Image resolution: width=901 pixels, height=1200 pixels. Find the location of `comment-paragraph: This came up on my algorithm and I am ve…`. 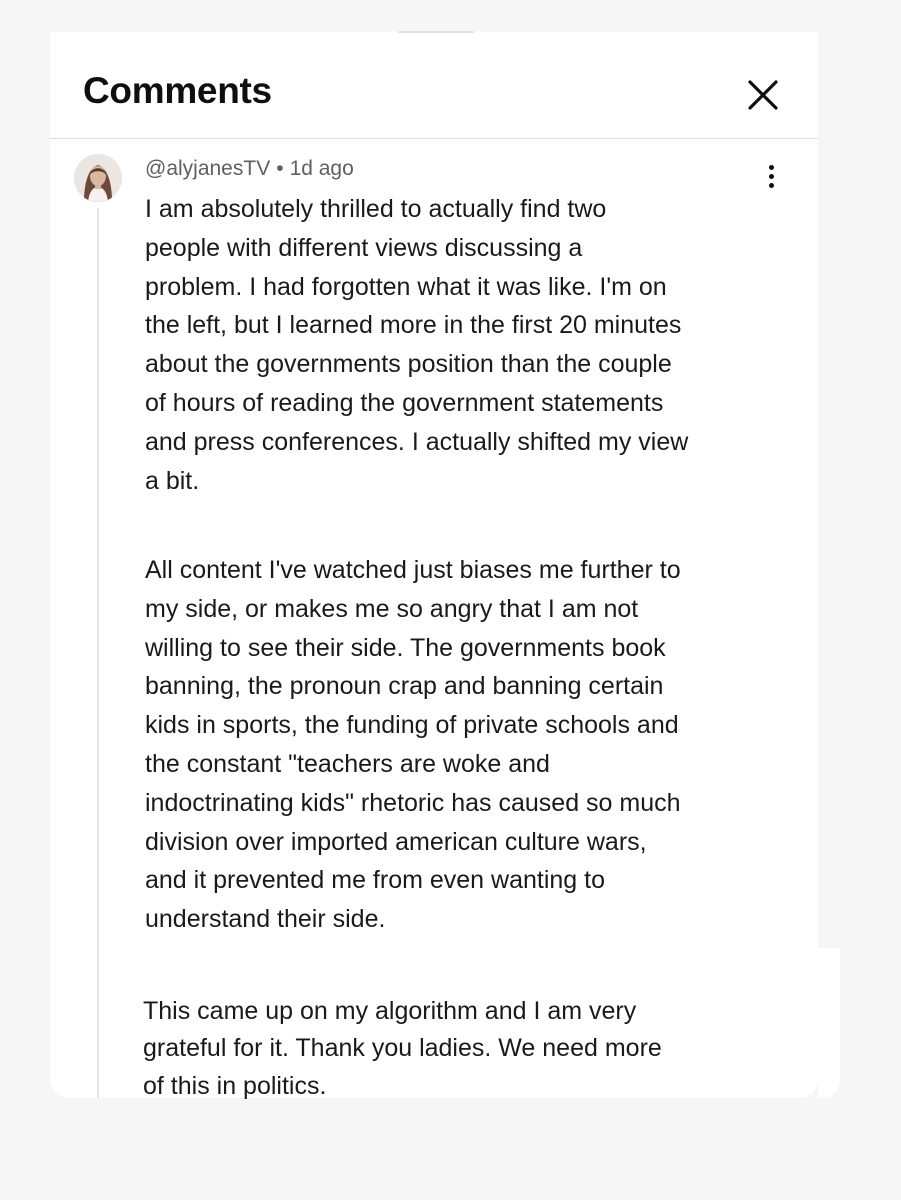

comment-paragraph: This came up on my algorithm and I am ve… is located at coordinates (443, 1049).